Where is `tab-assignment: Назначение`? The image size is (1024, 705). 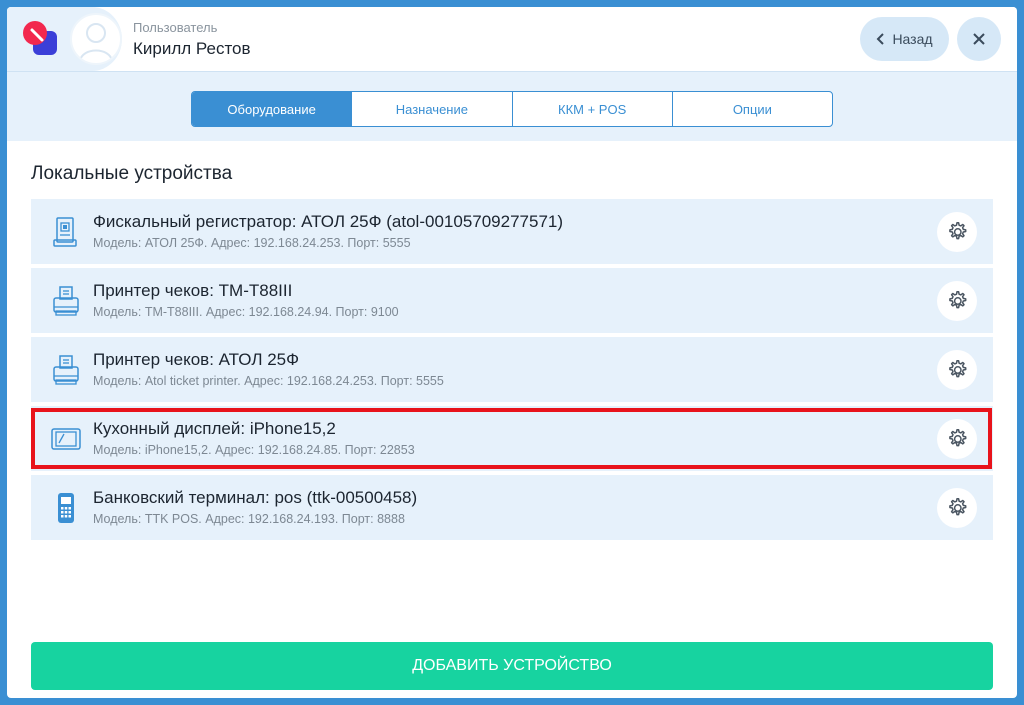
tab-assignment: Назначение is located at coordinates (431, 109).